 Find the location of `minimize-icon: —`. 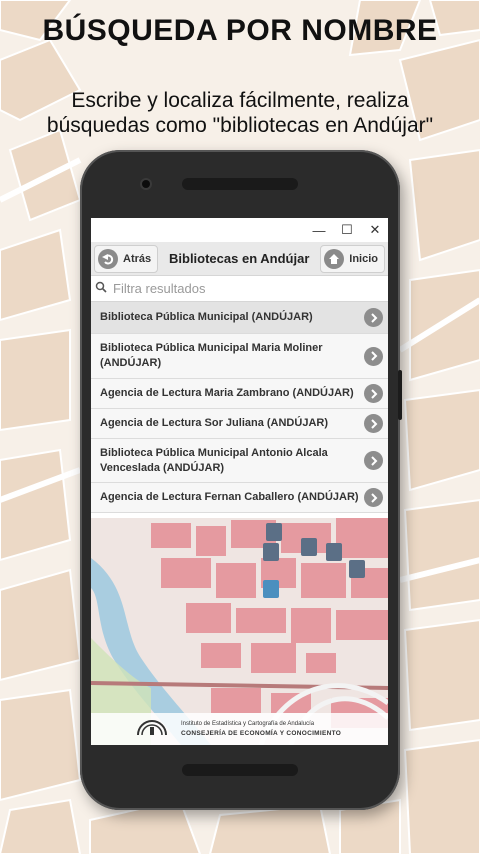

minimize-icon: — is located at coordinates (319, 230).